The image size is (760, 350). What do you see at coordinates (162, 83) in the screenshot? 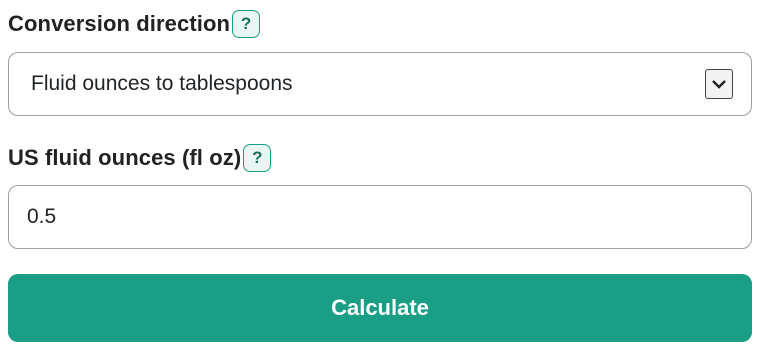
I see `direction-select-value: Fluid ounces to tablespoons` at bounding box center [162, 83].